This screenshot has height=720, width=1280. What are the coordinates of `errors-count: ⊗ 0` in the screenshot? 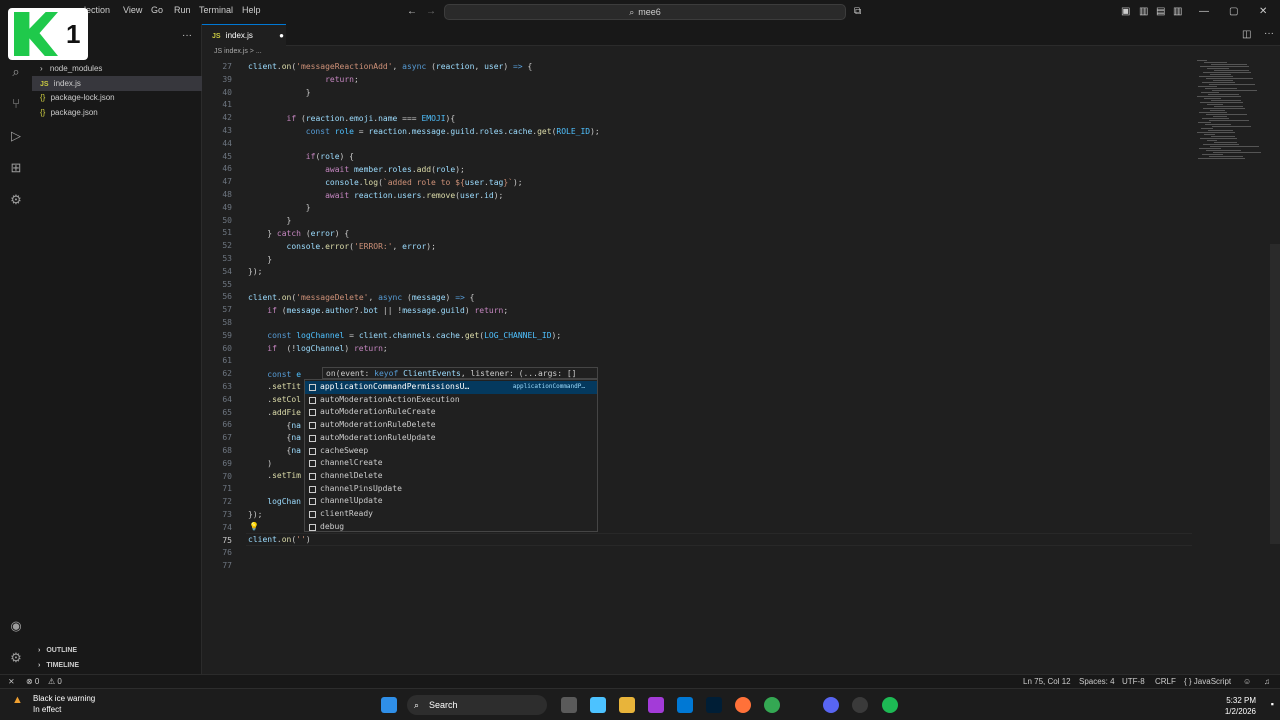 It's located at (32, 681).